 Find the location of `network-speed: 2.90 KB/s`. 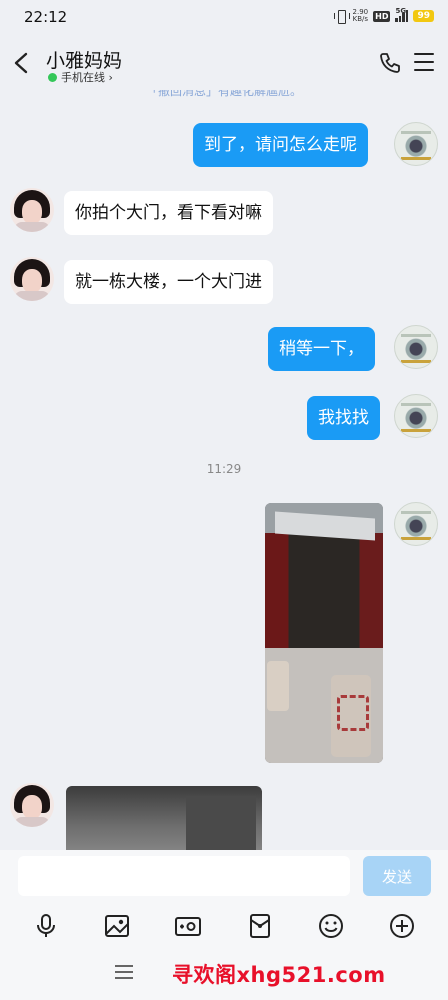

network-speed: 2.90 KB/s is located at coordinates (361, 16).